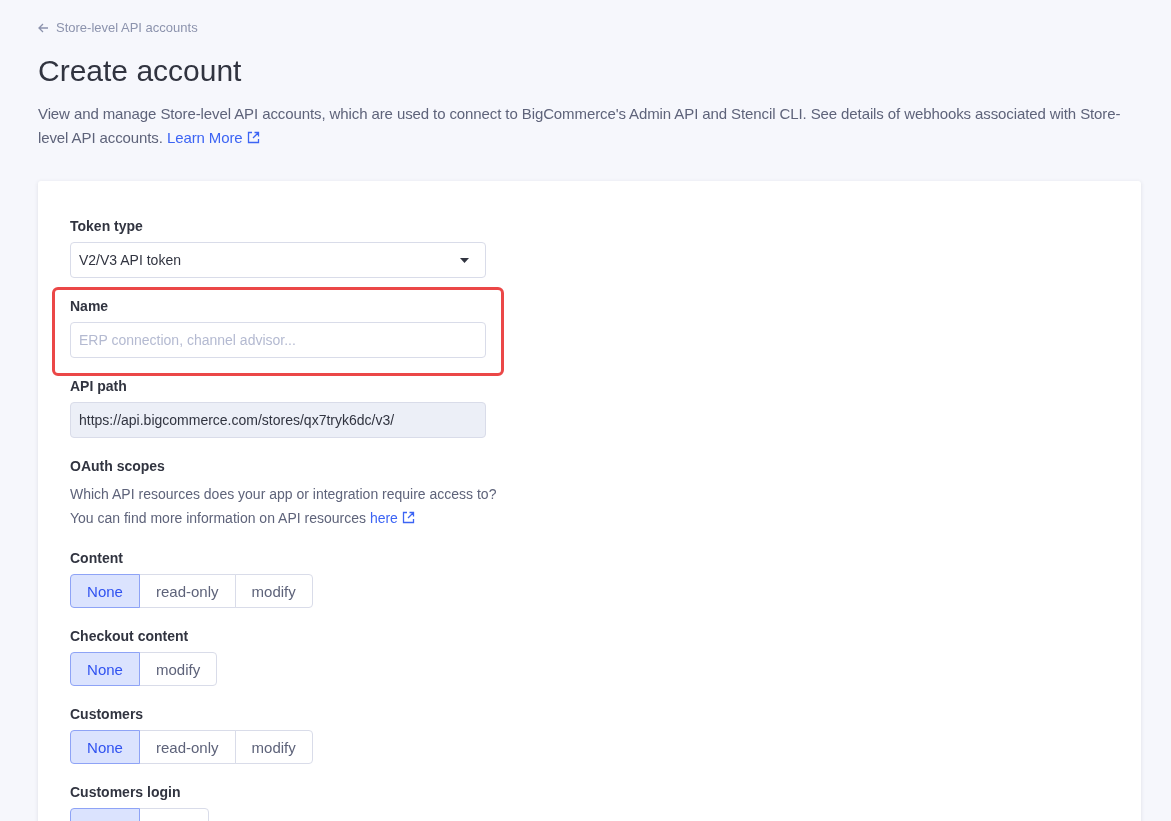 This screenshot has height=821, width=1171. What do you see at coordinates (278, 260) in the screenshot?
I see `token-type-dropdown: V2/V3 API token` at bounding box center [278, 260].